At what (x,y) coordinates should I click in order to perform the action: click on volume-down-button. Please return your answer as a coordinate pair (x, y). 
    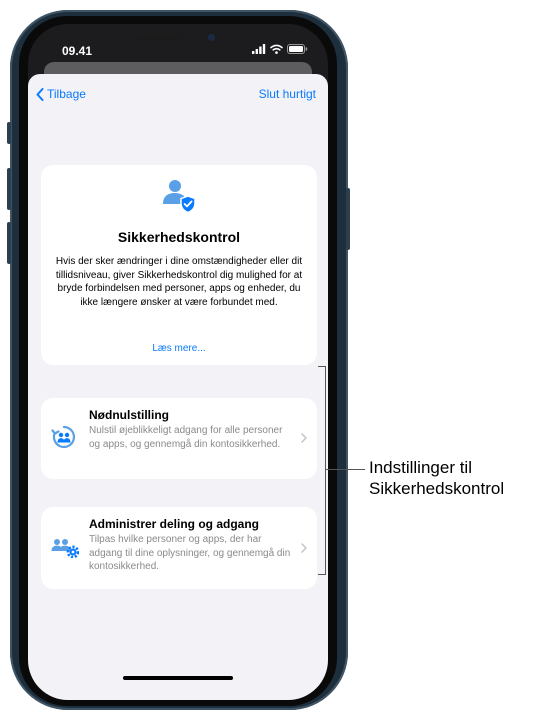
    Looking at the image, I should click on (9, 243).